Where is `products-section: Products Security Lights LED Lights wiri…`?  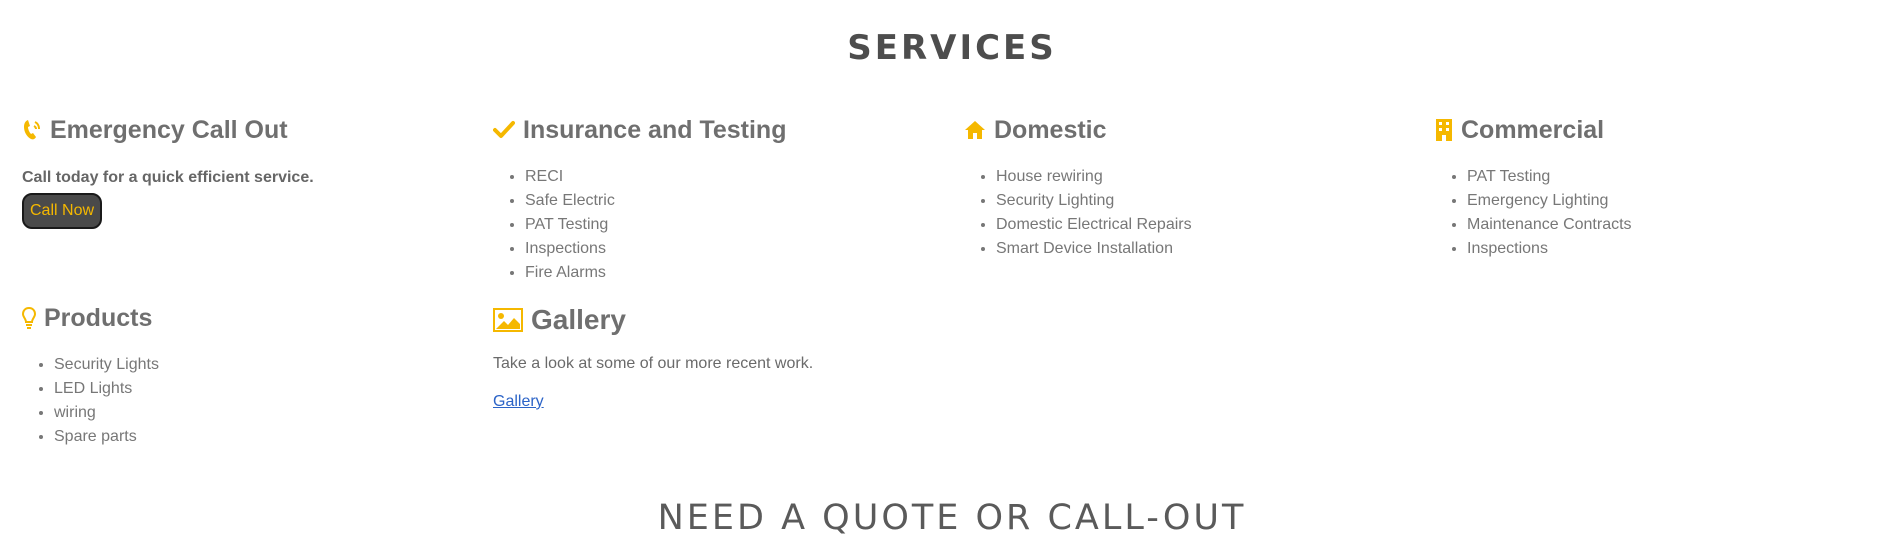
products-section: Products Security Lights LED Lights wiri… is located at coordinates (242, 376).